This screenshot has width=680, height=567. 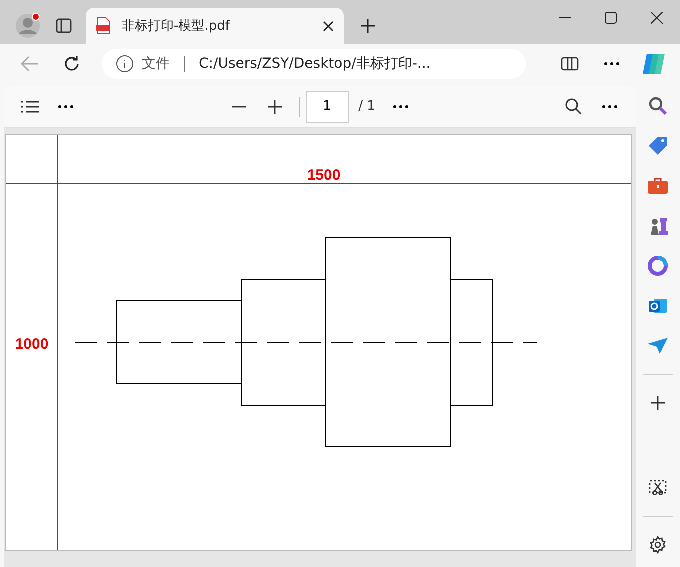 What do you see at coordinates (64, 26) in the screenshot?
I see `window-icon` at bounding box center [64, 26].